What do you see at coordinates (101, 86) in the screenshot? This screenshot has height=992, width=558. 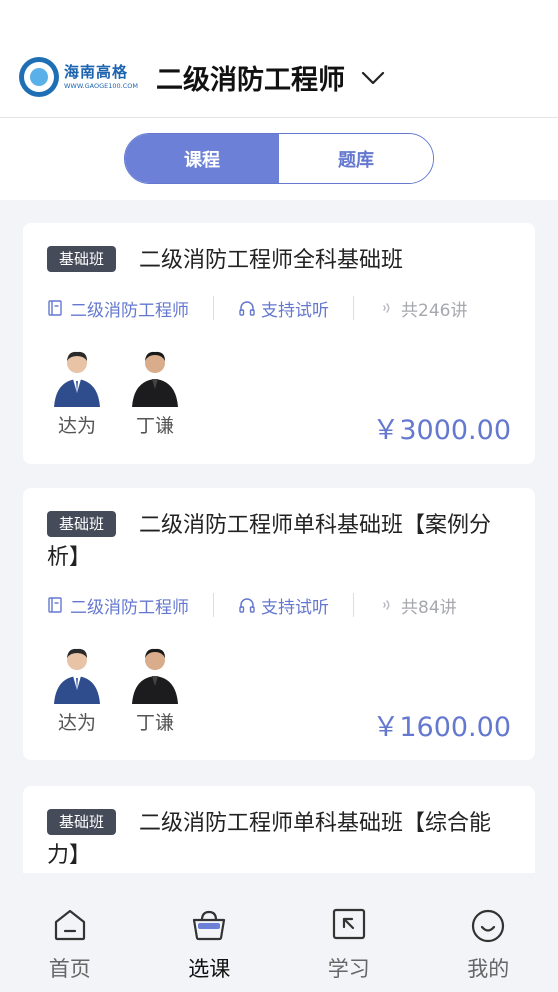 I see `logo-url: WWW.GAOGE100.COM` at bounding box center [101, 86].